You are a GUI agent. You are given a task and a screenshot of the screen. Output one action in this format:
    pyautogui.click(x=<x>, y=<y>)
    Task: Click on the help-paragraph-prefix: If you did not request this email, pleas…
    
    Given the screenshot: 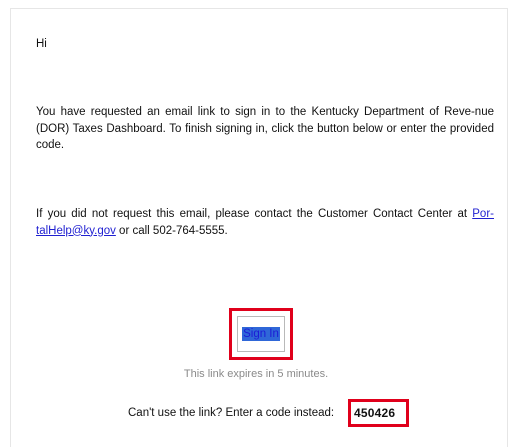 What is the action you would take?
    pyautogui.click(x=254, y=214)
    